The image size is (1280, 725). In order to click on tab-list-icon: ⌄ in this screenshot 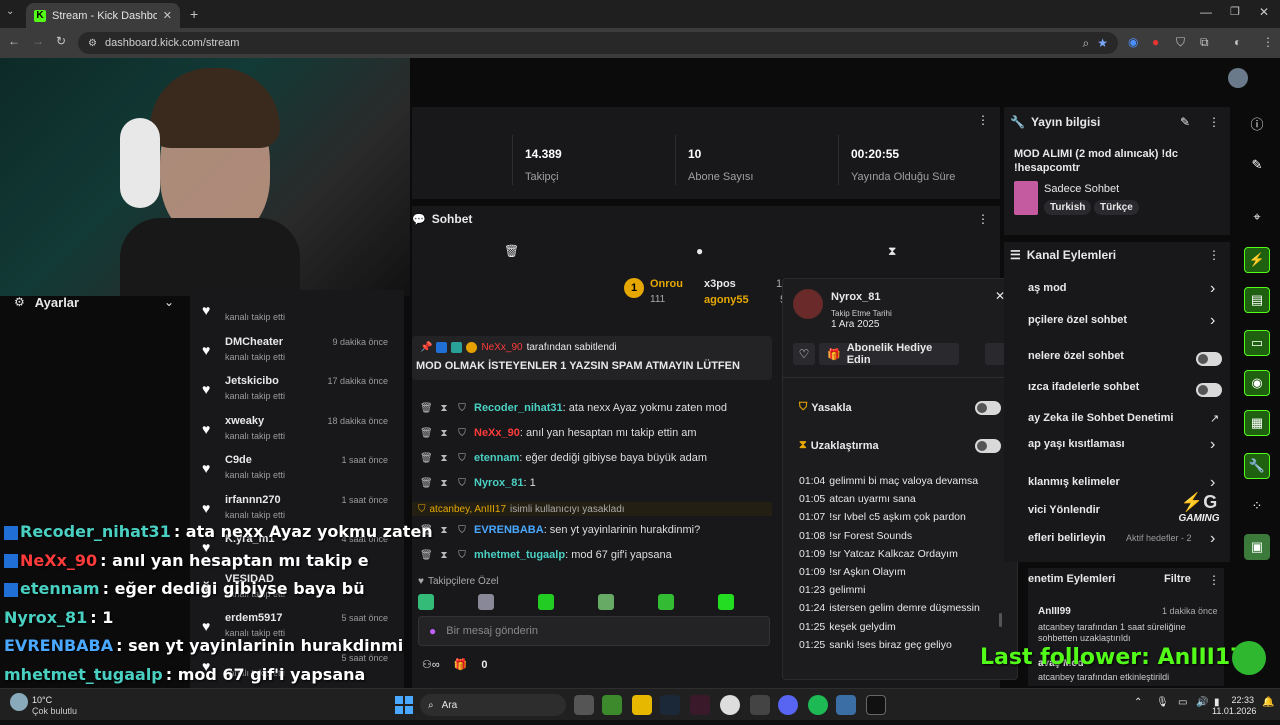, I will do `click(10, 11)`.